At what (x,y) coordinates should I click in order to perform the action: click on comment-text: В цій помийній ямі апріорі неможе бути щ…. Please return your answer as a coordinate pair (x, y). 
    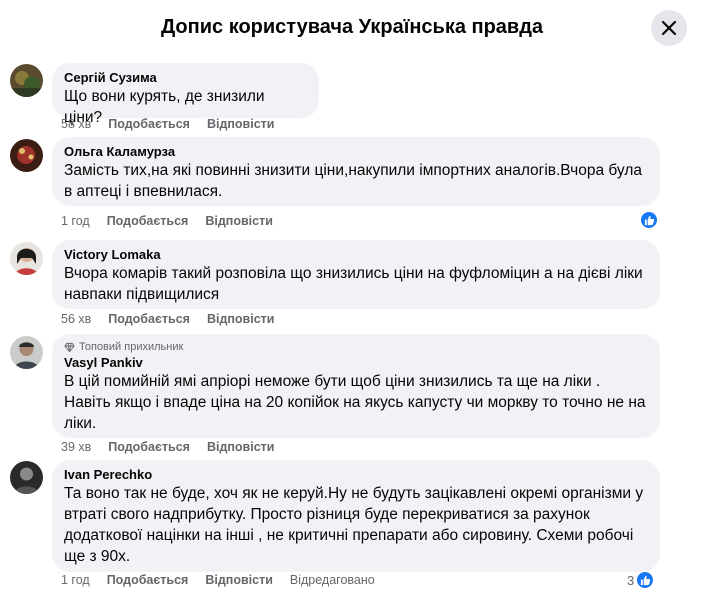
    Looking at the image, I should click on (355, 402).